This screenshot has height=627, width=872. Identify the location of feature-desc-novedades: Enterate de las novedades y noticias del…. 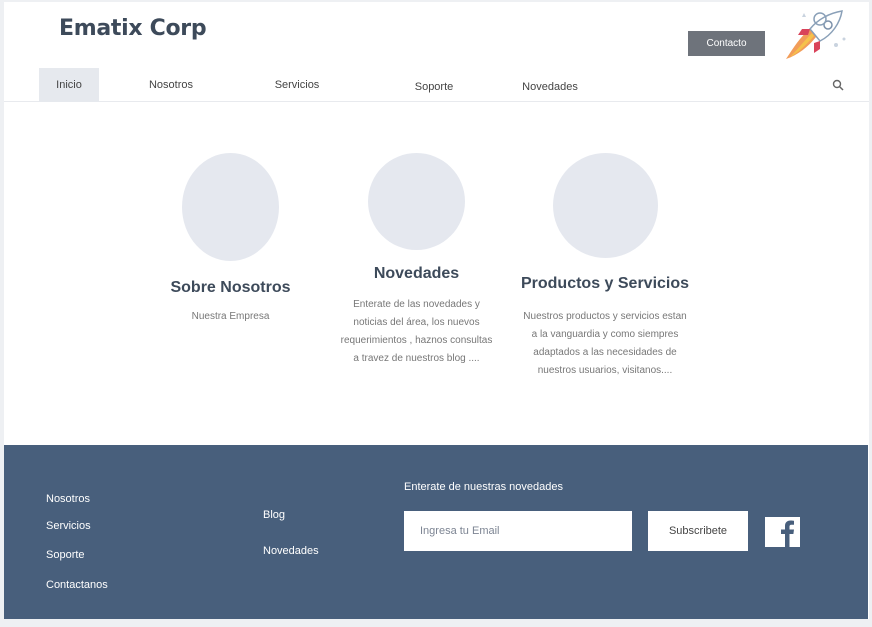
(416, 331).